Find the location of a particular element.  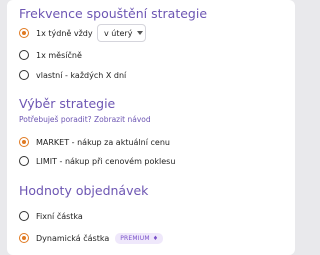

section-title-frequency: Frekvence spouštění strategie is located at coordinates (113, 13).